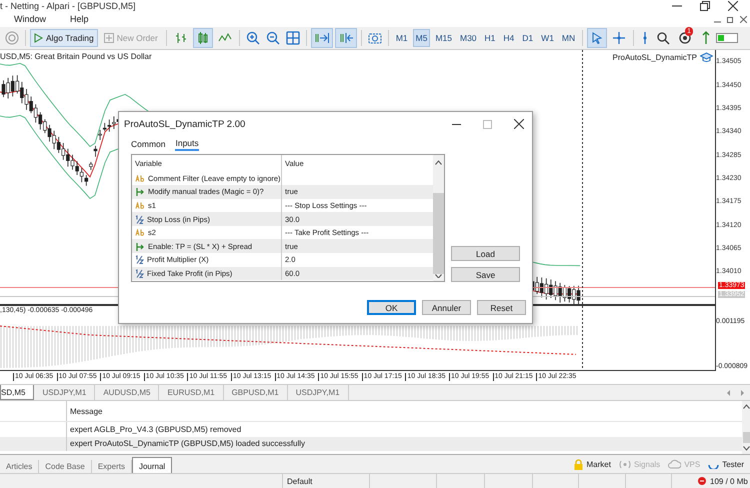  What do you see at coordinates (321, 38) in the screenshot?
I see `autoscroll-icon` at bounding box center [321, 38].